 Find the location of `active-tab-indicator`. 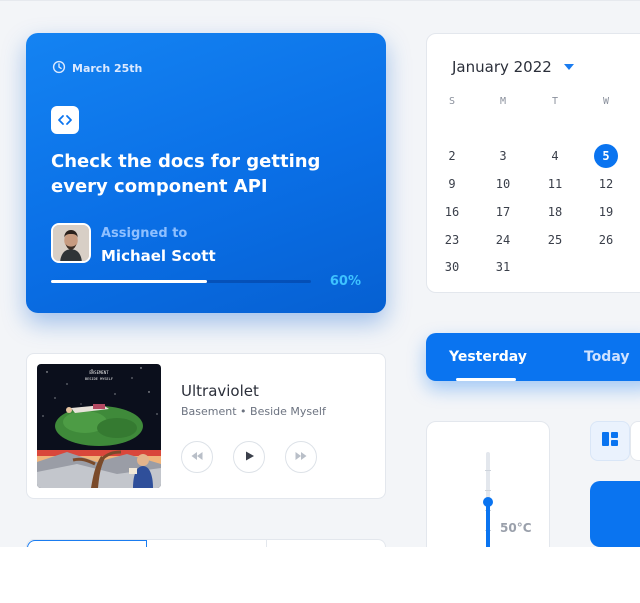

active-tab-indicator is located at coordinates (486, 379).